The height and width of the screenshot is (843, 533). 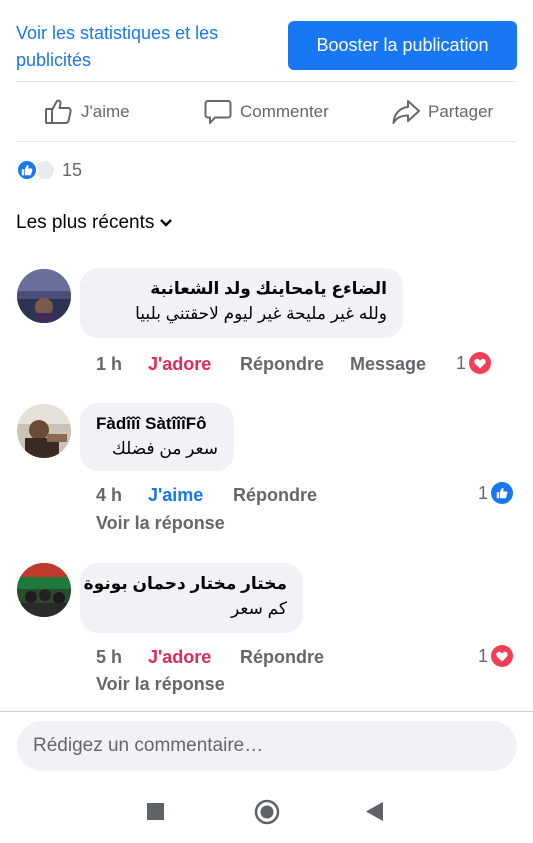 What do you see at coordinates (218, 112) in the screenshot?
I see `comment-icon` at bounding box center [218, 112].